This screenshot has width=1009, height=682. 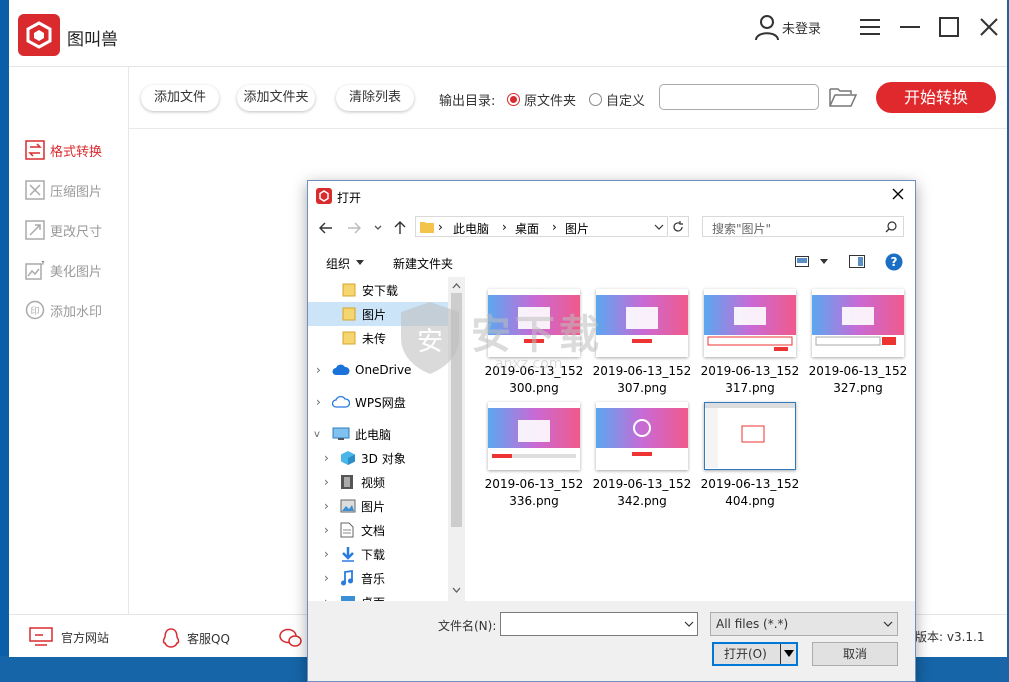 What do you see at coordinates (349, 198) in the screenshot?
I see `dialog-title: 打开` at bounding box center [349, 198].